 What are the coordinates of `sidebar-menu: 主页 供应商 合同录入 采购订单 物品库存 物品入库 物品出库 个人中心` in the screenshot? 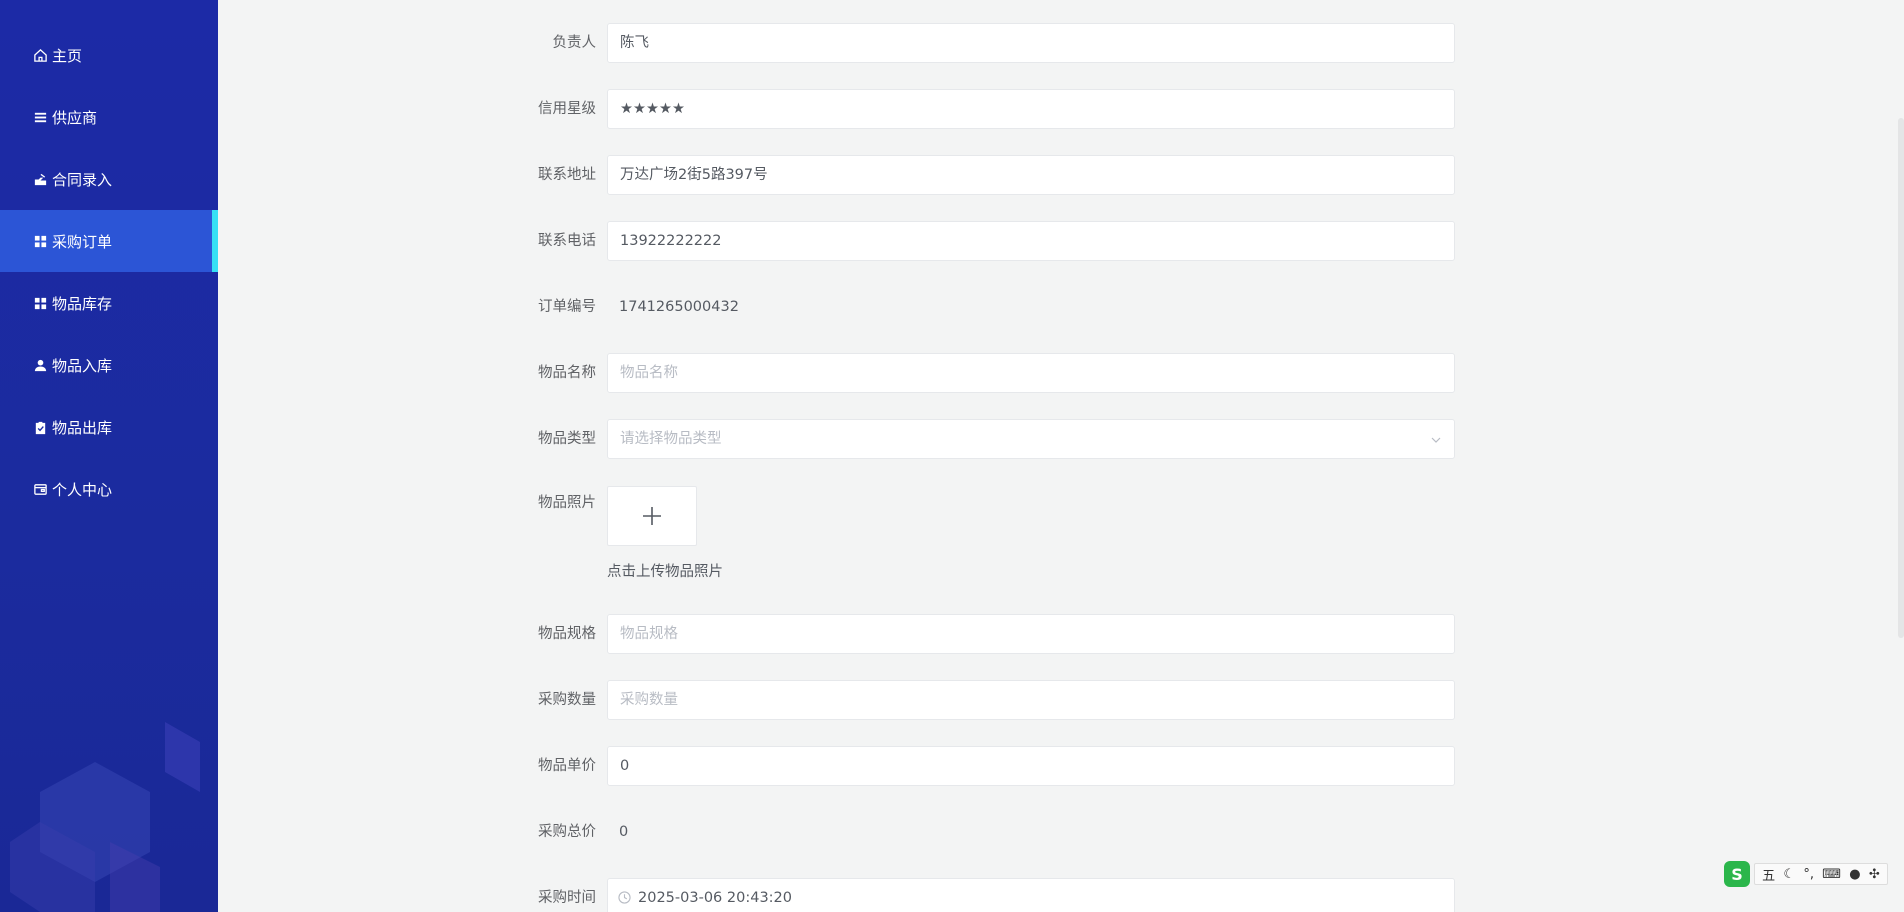 It's located at (109, 260).